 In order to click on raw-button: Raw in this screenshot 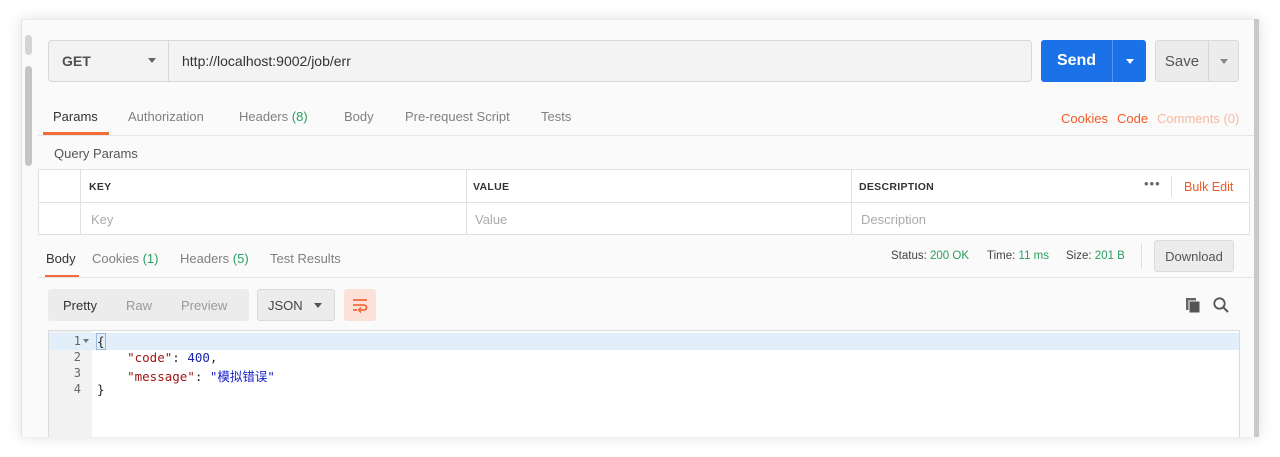, I will do `click(139, 305)`.